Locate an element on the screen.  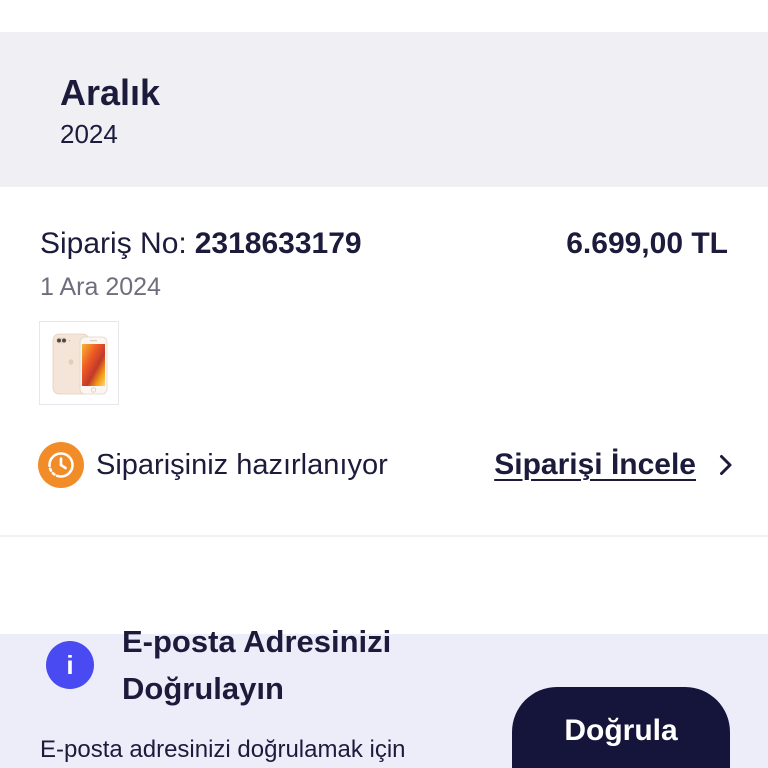
order-number-label: Sipariş No: is located at coordinates (113, 243).